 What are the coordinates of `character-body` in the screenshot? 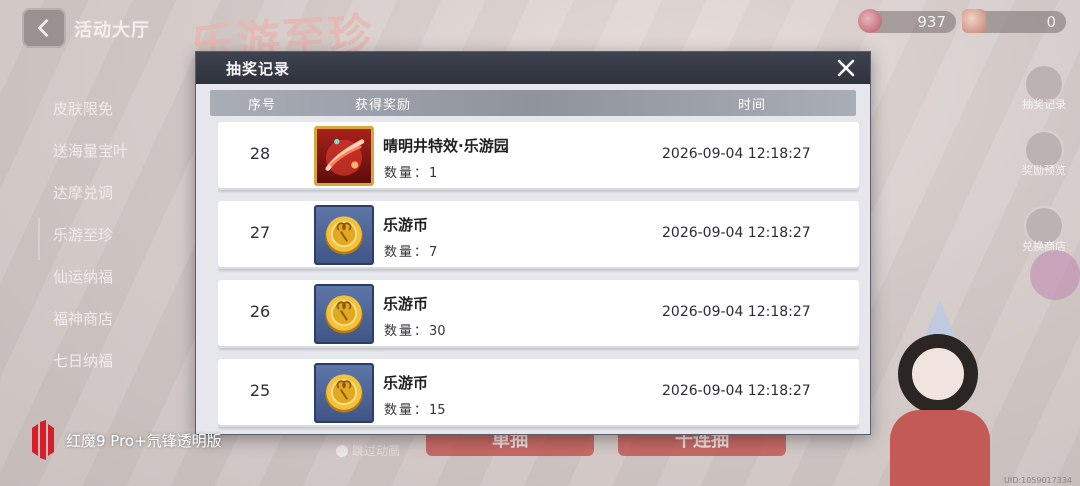 It's located at (940, 448).